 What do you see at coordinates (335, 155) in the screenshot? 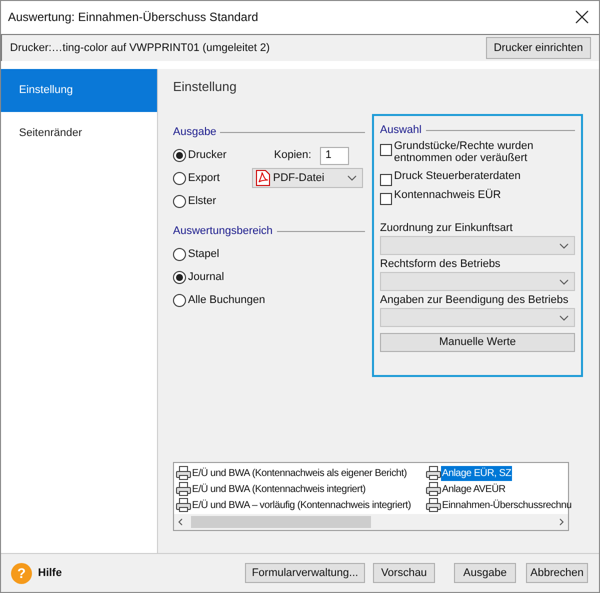
I see `copies-field: 1` at bounding box center [335, 155].